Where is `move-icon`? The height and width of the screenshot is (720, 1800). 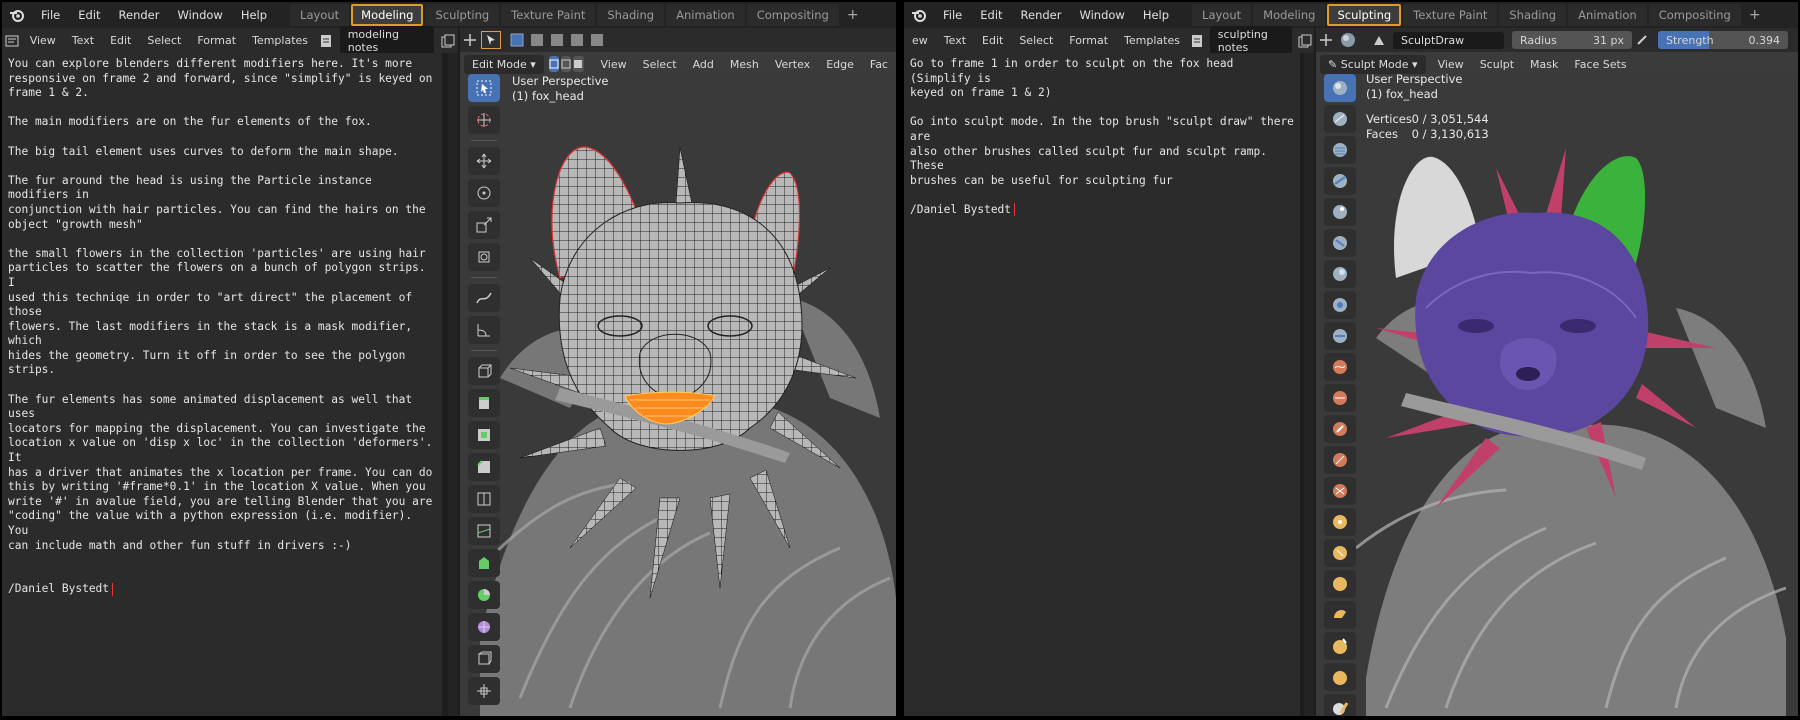 move-icon is located at coordinates (484, 161).